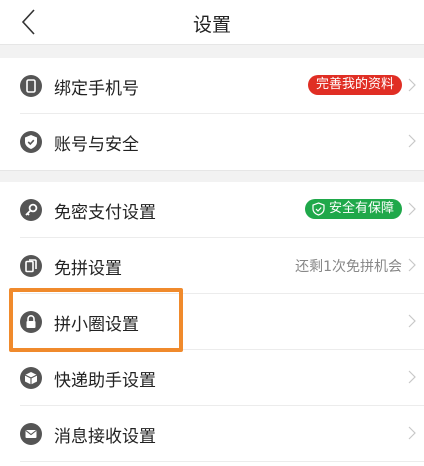 The image size is (424, 466). Describe the element at coordinates (105, 213) in the screenshot. I see `settings-item-label: 免密支付设置` at that location.